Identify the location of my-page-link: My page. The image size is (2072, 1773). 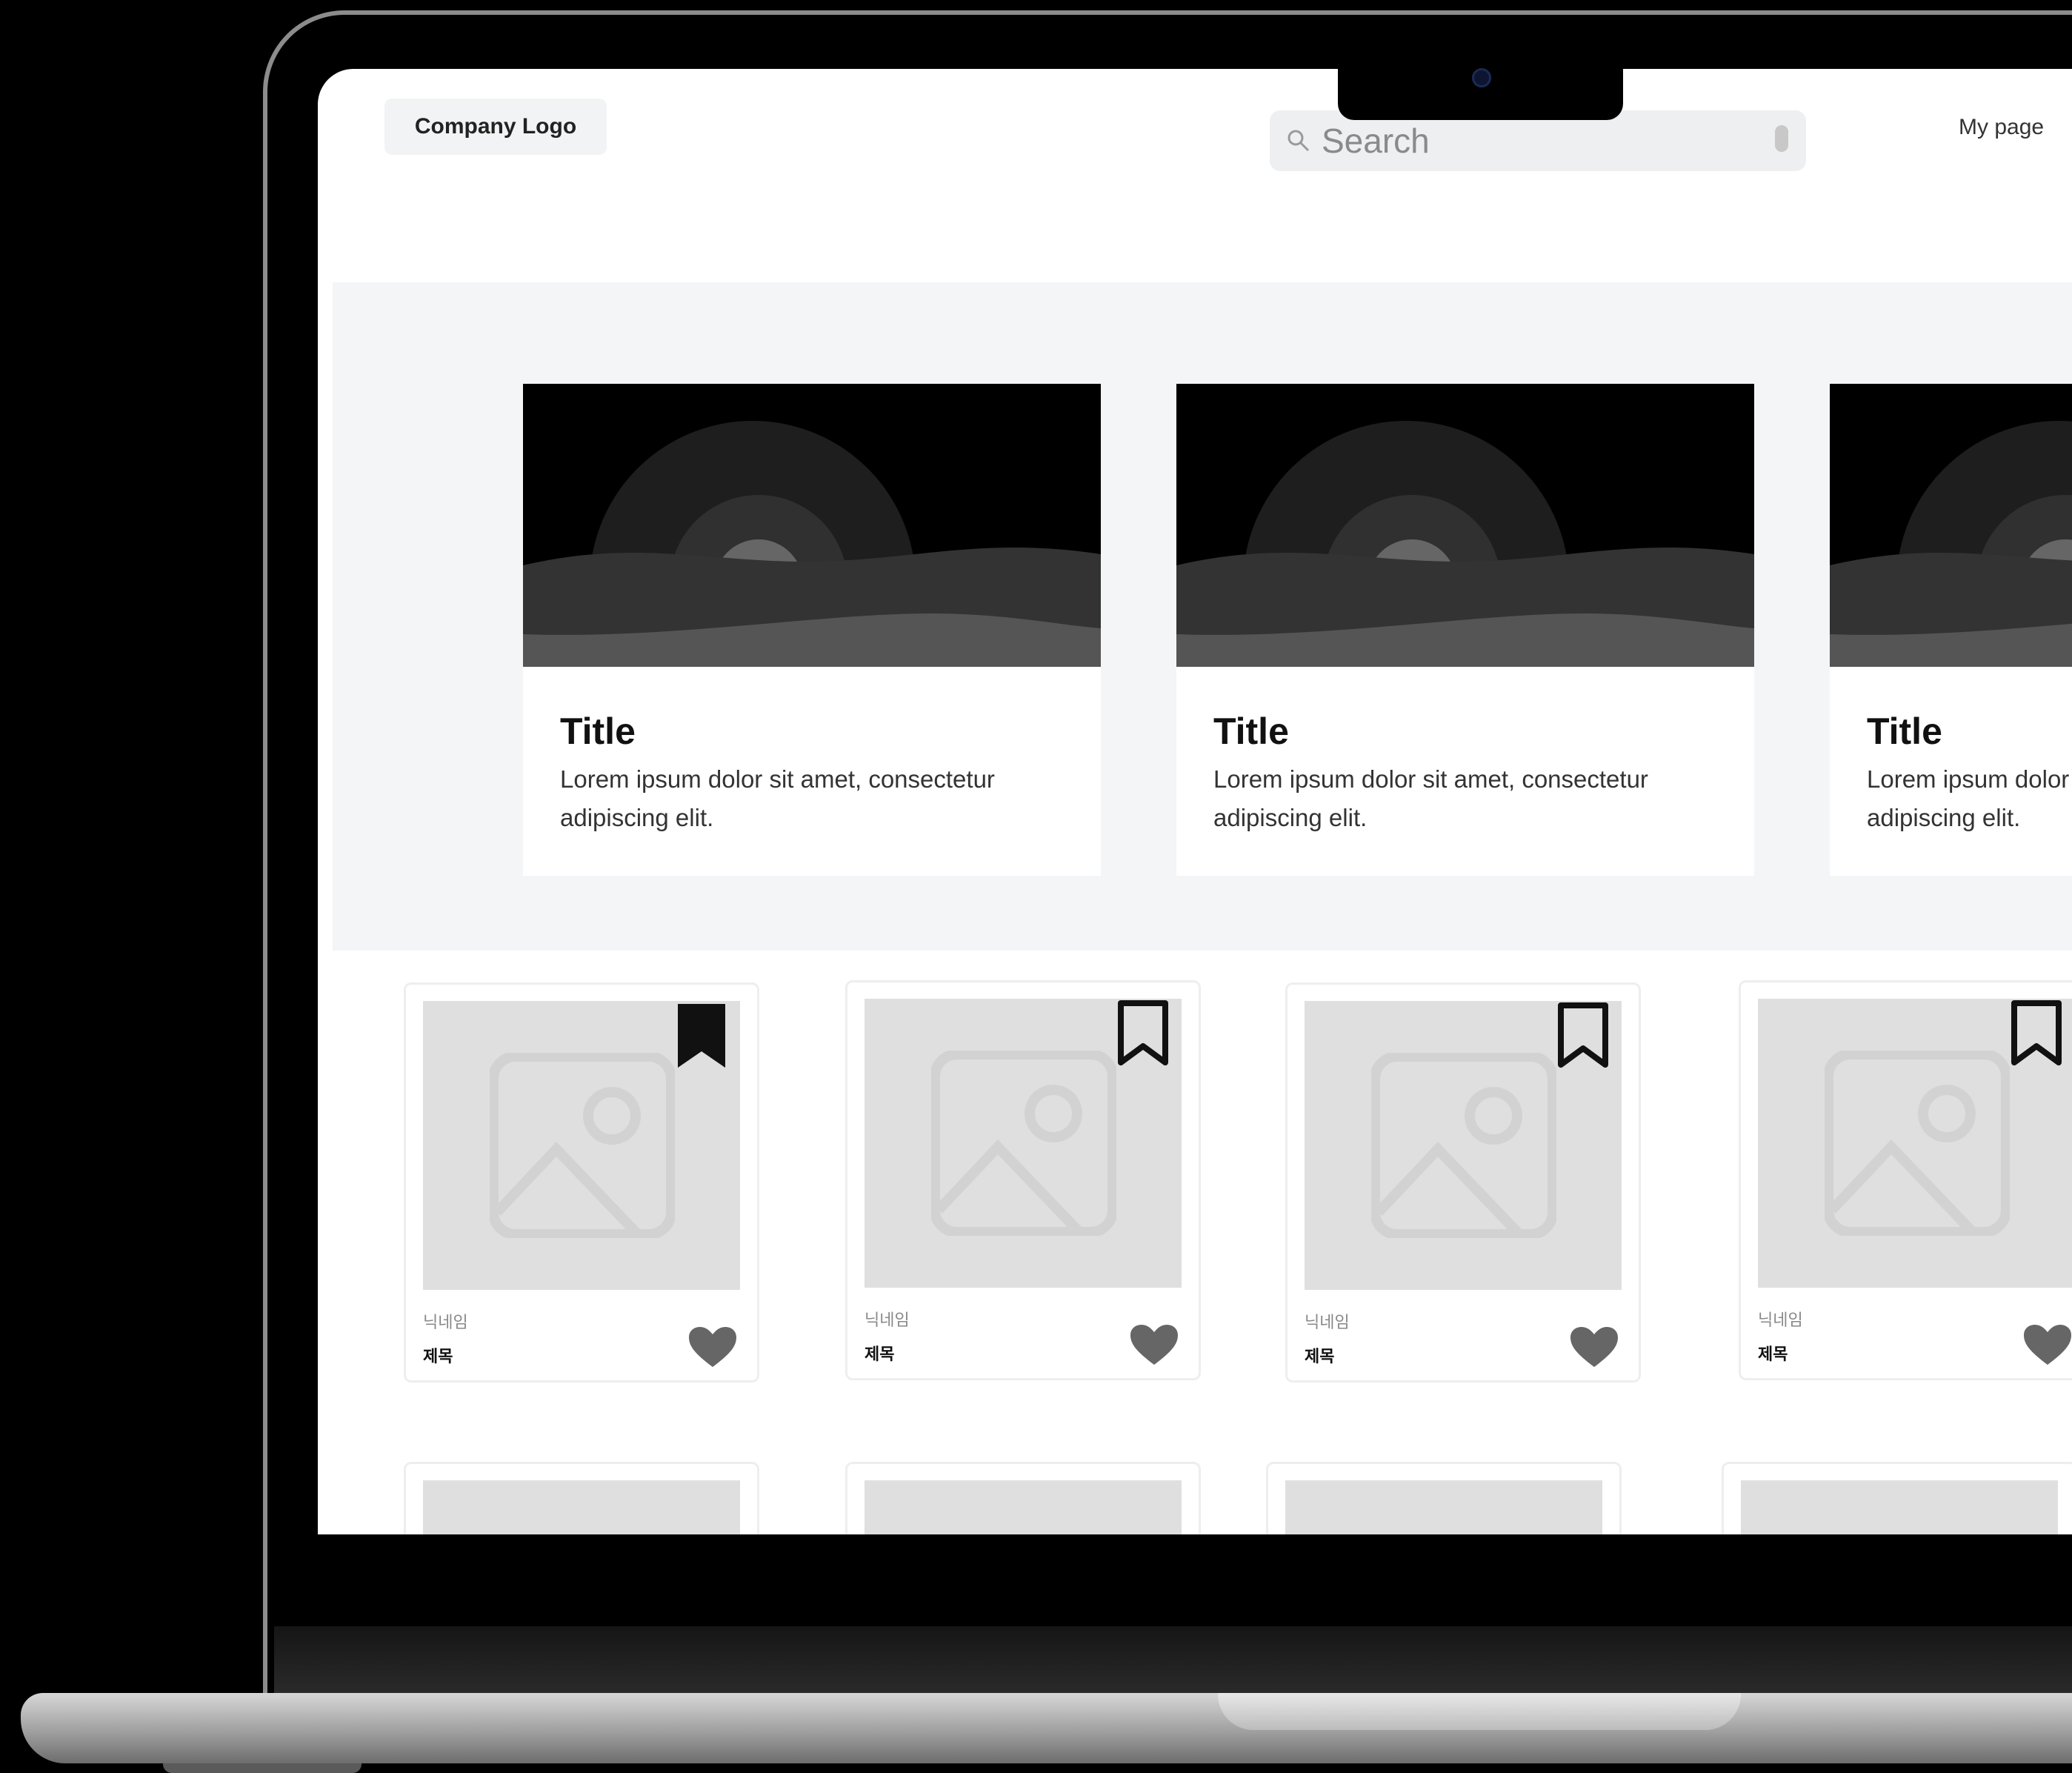
(2001, 127).